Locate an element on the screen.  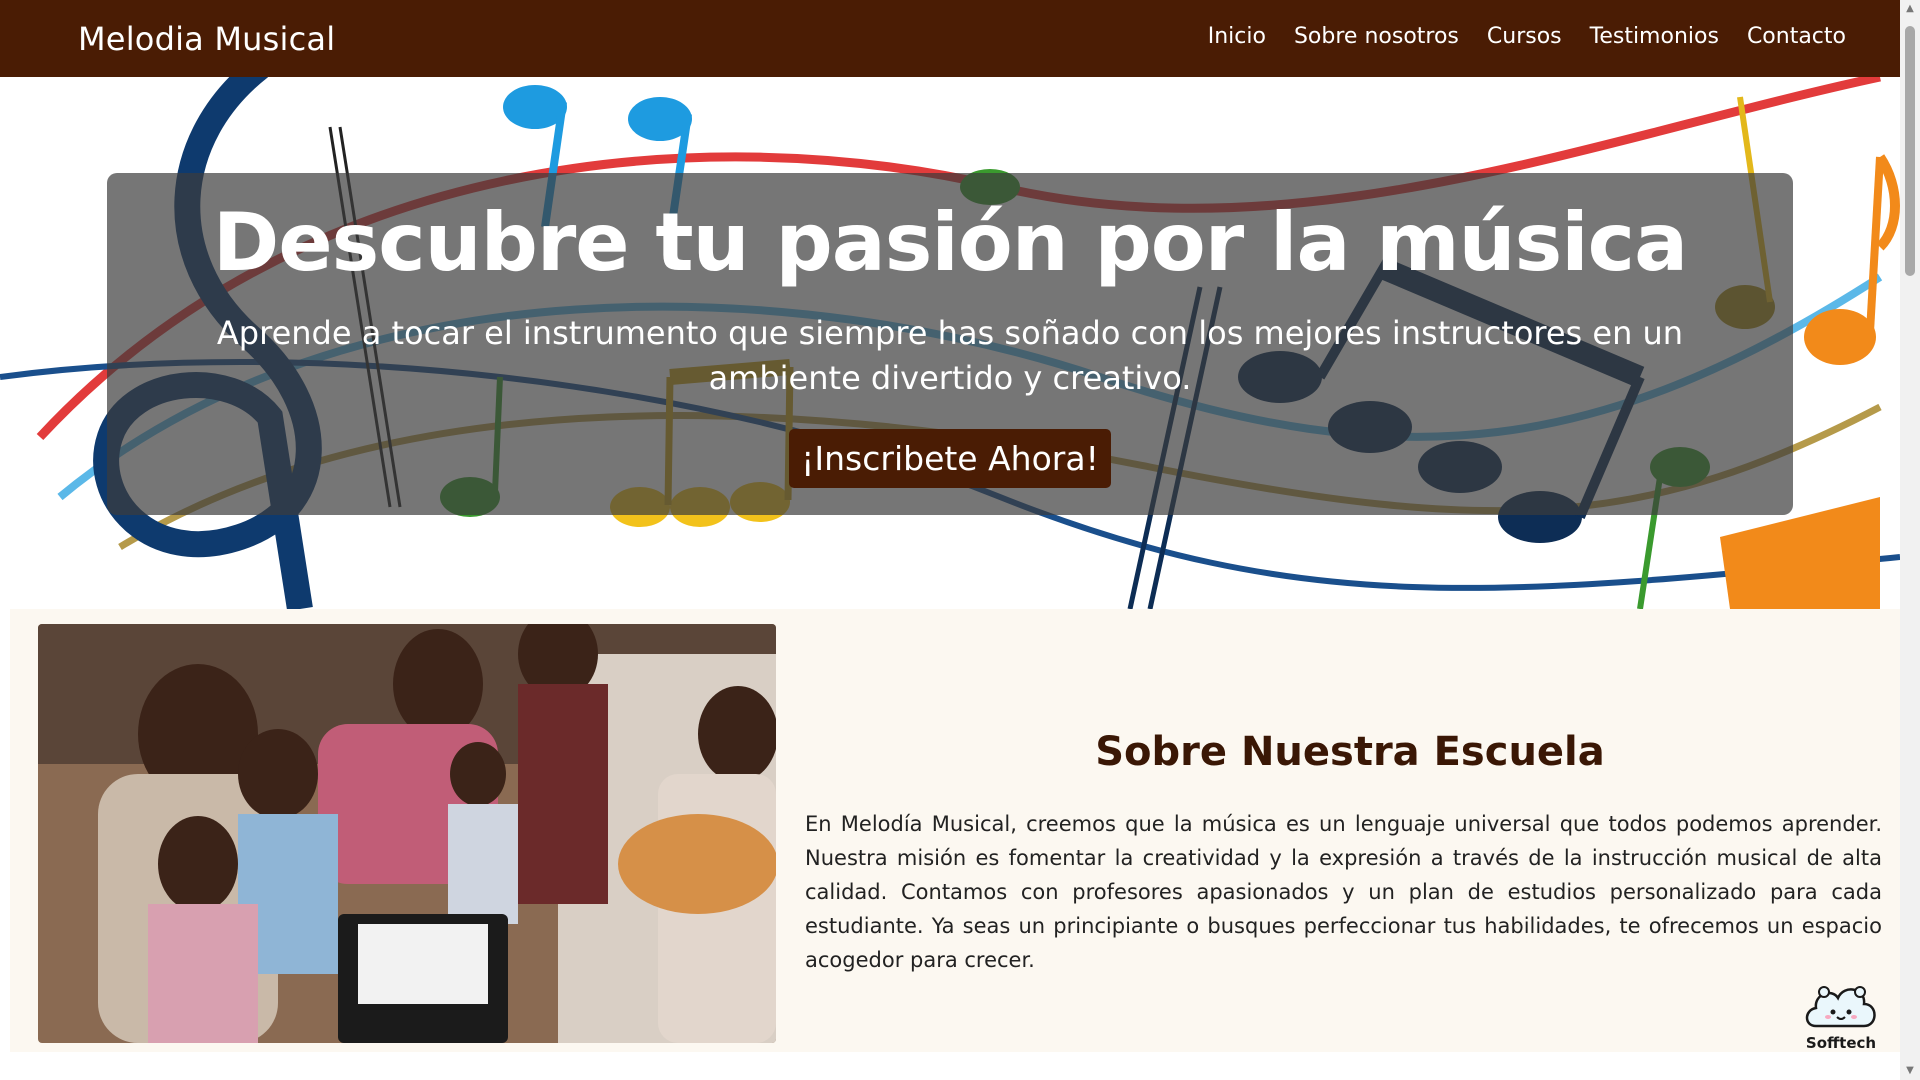
hero-title: Descubre tu pasión por la música is located at coordinates (950, 242).